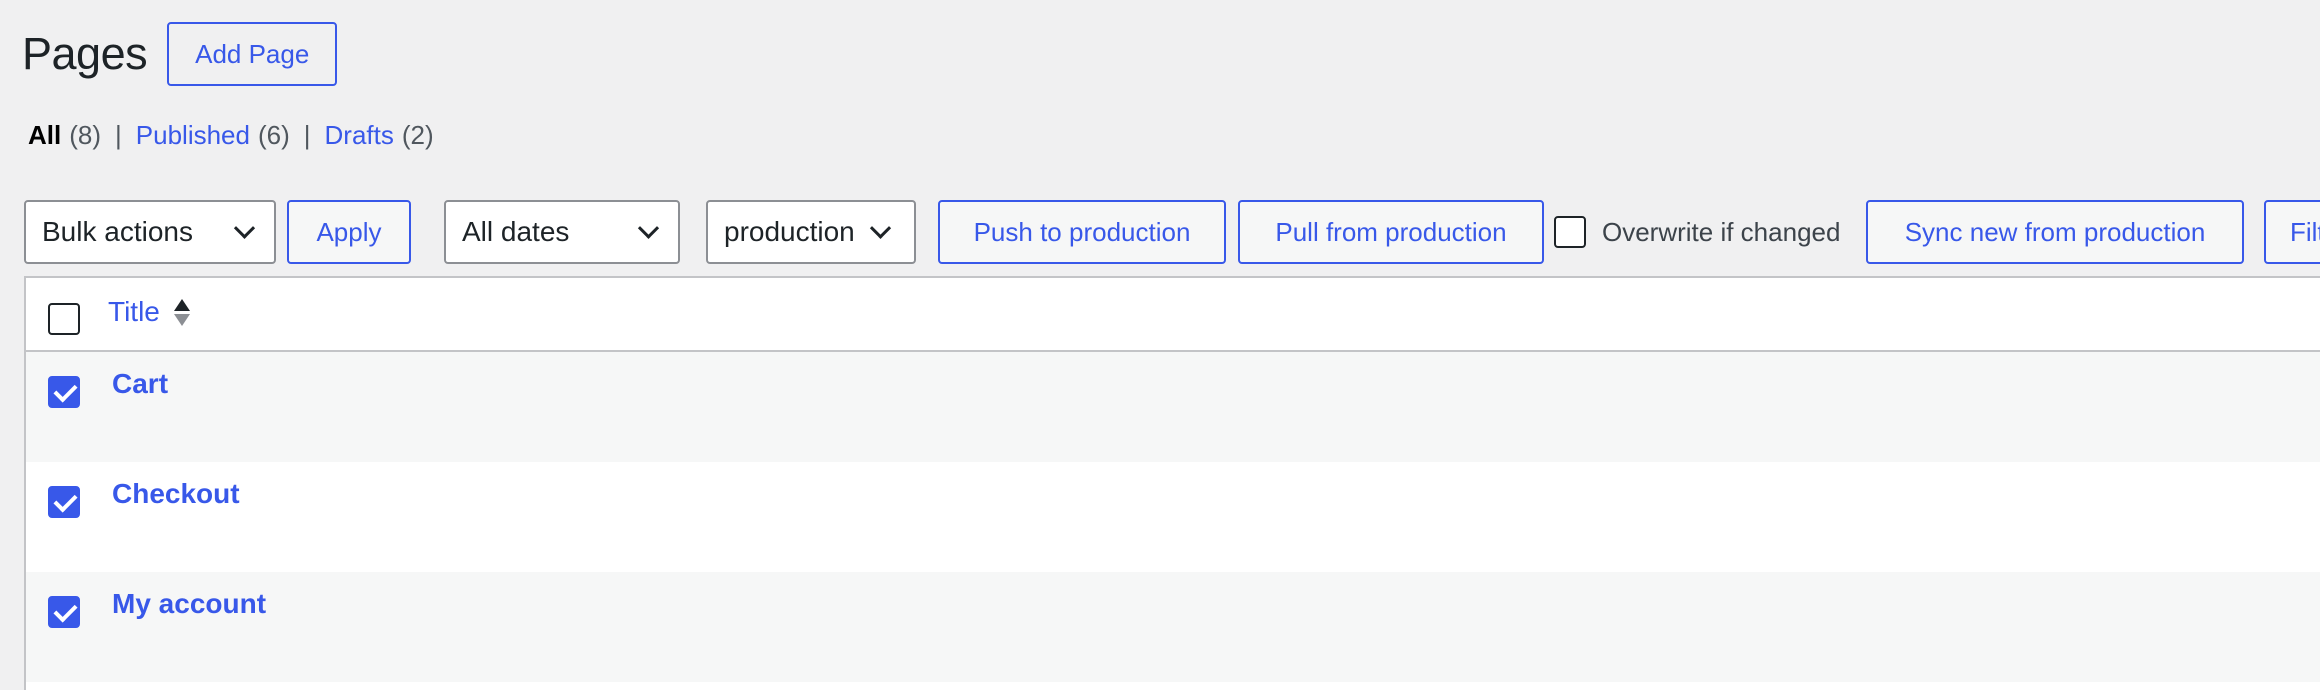  I want to click on dates-value: All dates, so click(516, 231).